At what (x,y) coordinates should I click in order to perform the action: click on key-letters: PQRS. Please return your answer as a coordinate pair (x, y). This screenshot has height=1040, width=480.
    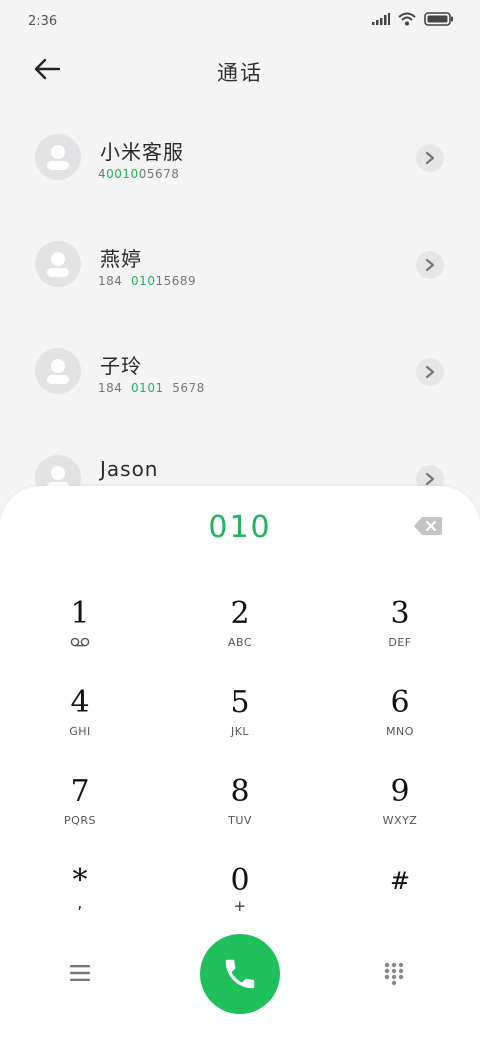
    Looking at the image, I should click on (80, 820).